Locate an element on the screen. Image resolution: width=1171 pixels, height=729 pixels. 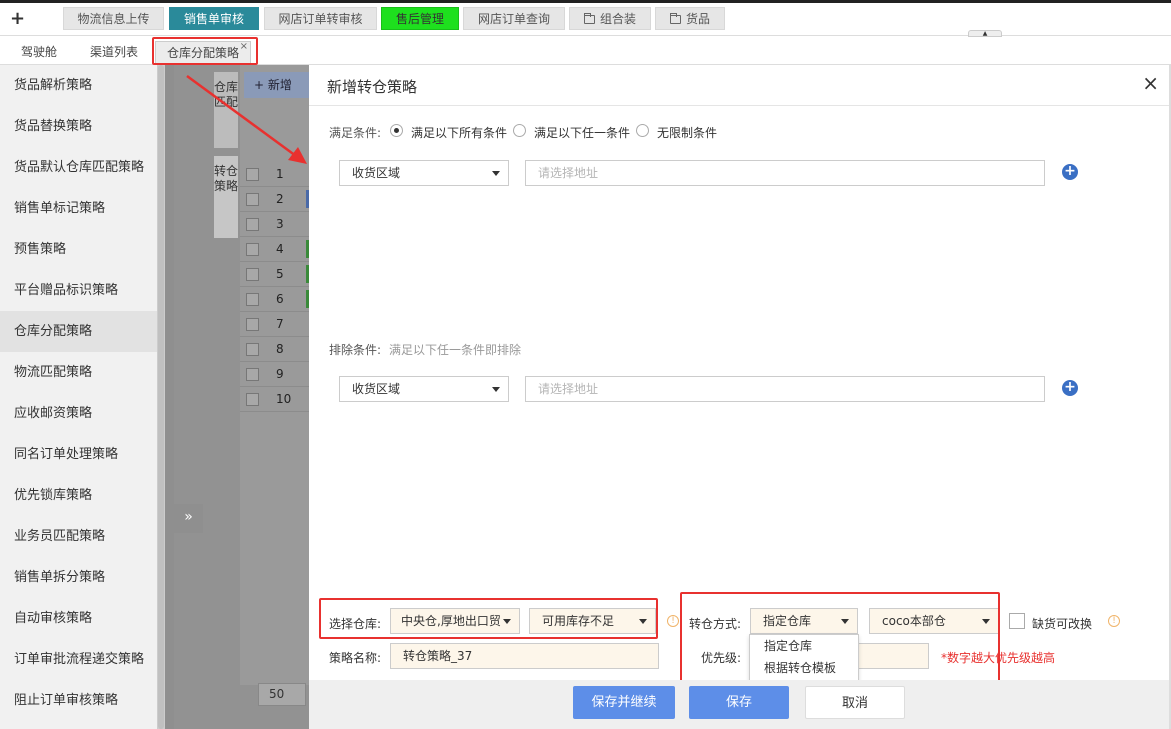
annotation-arrow is located at coordinates (246, 119).